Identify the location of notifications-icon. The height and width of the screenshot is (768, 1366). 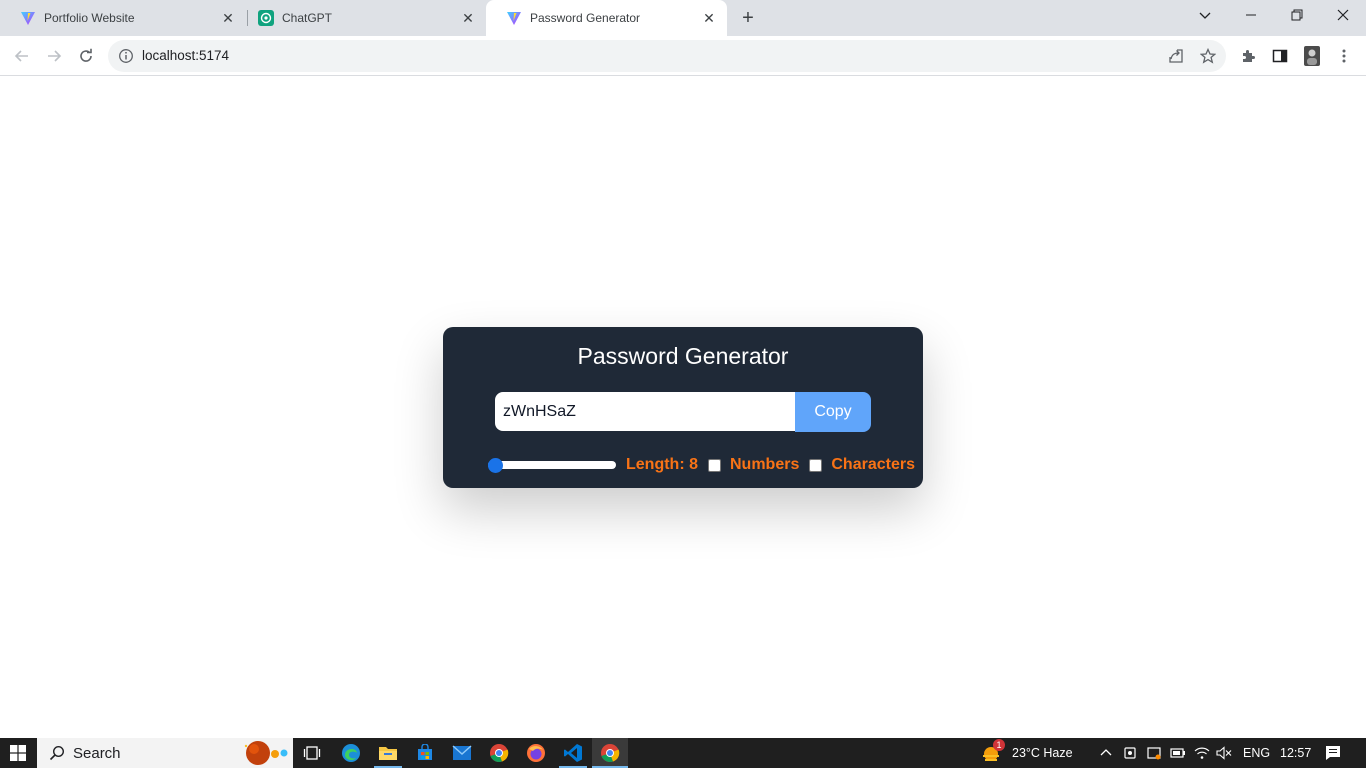
(1333, 753).